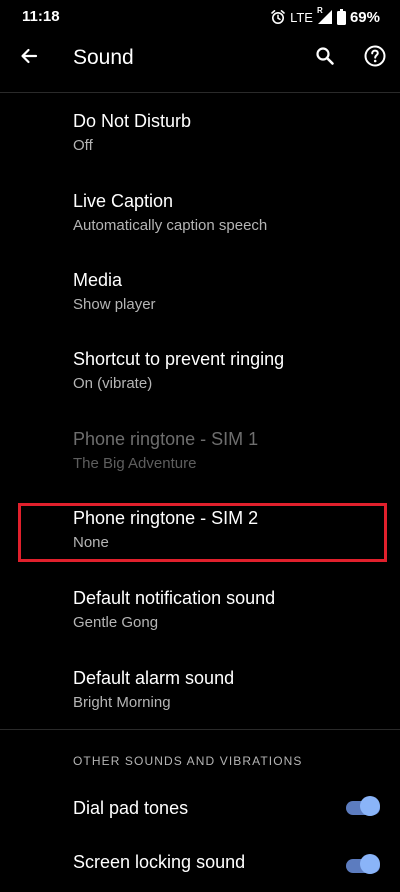  I want to click on pref-title: Screen locking sound, so click(159, 862).